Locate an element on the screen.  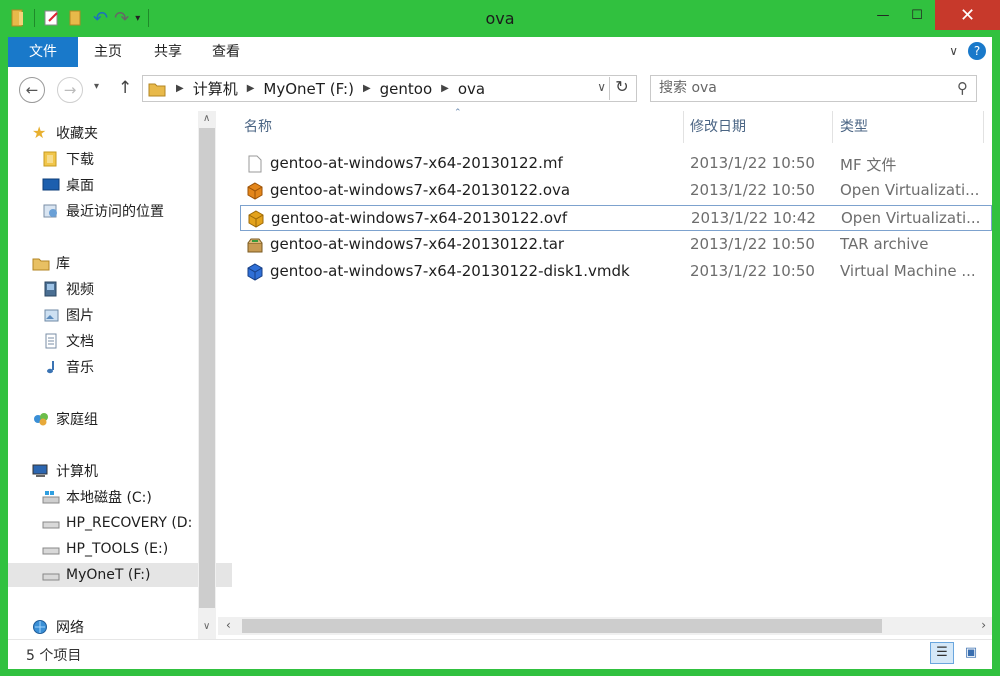
video-library-icon is located at coordinates (50, 289).